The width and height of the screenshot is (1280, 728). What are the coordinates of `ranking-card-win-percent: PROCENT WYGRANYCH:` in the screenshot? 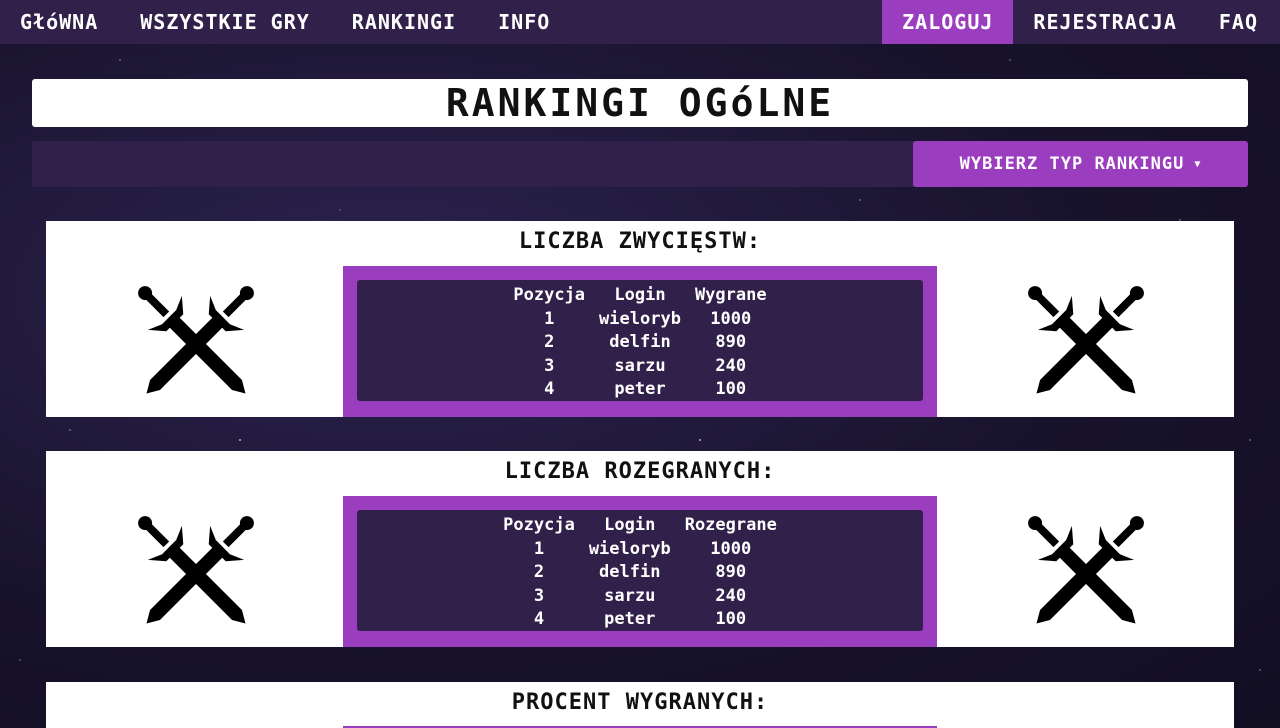 It's located at (640, 705).